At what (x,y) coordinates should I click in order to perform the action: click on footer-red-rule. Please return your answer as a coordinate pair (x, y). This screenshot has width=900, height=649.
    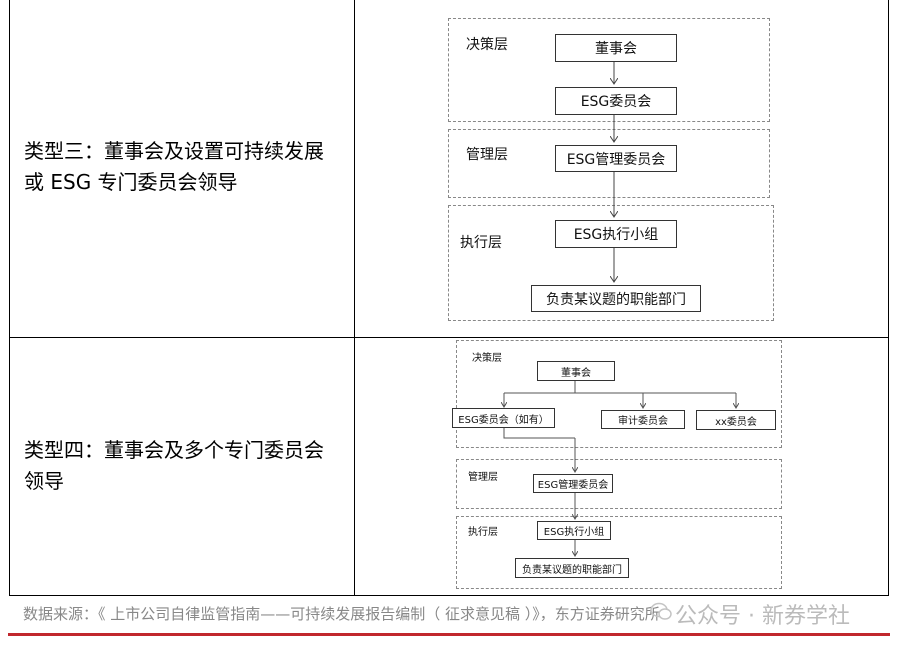
    Looking at the image, I should click on (449, 634).